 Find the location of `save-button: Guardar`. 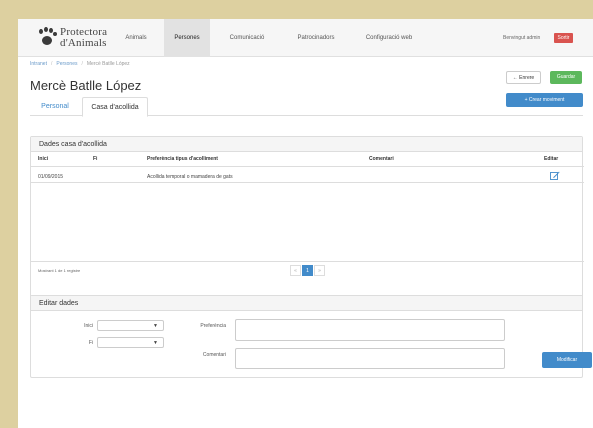

save-button: Guardar is located at coordinates (566, 77).